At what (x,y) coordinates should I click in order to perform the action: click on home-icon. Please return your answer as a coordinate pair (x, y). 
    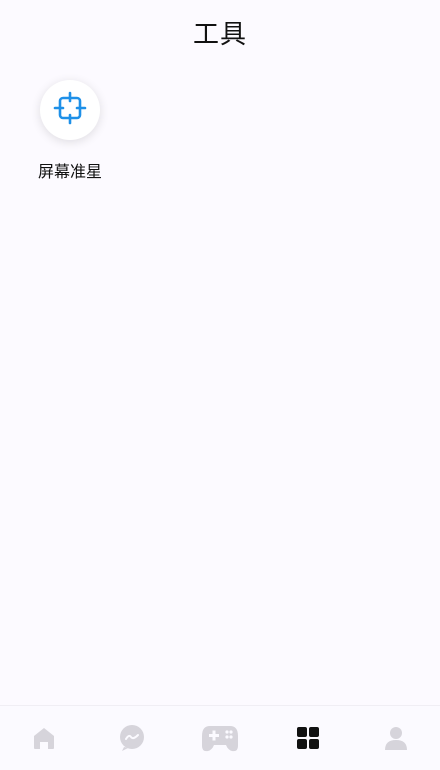
    Looking at the image, I should click on (44, 738).